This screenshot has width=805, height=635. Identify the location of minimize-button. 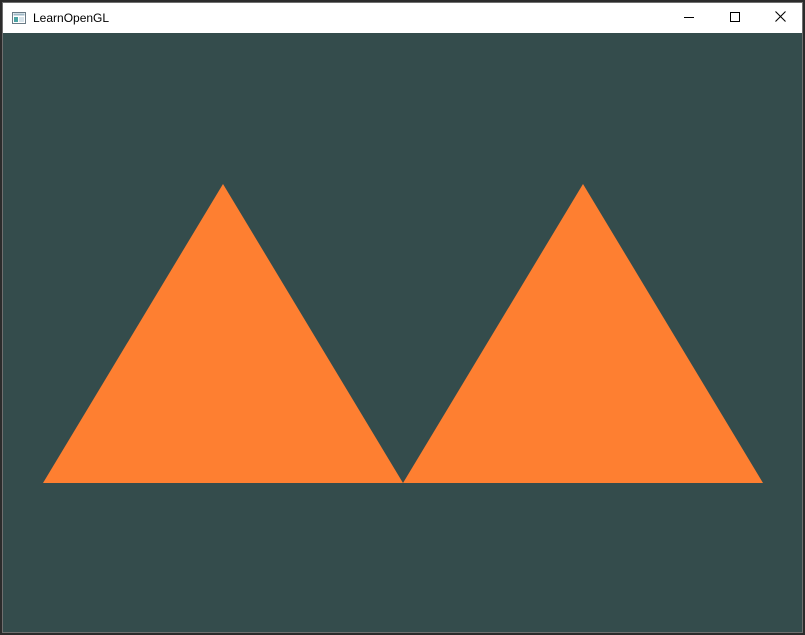
(689, 18).